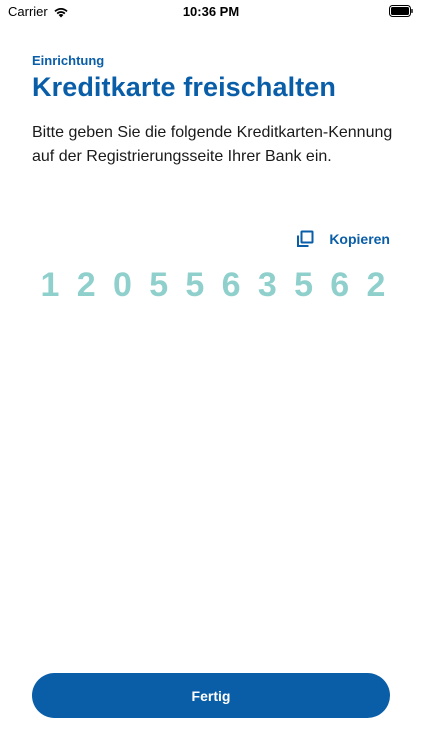 Image resolution: width=422 pixels, height=750 pixels. I want to click on copy-button: Kopieren, so click(342, 239).